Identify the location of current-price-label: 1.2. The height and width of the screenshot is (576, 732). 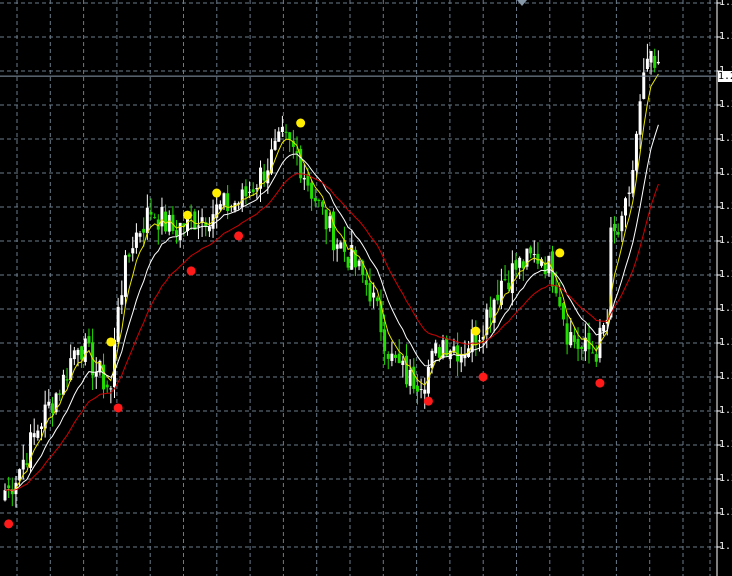
(725, 77).